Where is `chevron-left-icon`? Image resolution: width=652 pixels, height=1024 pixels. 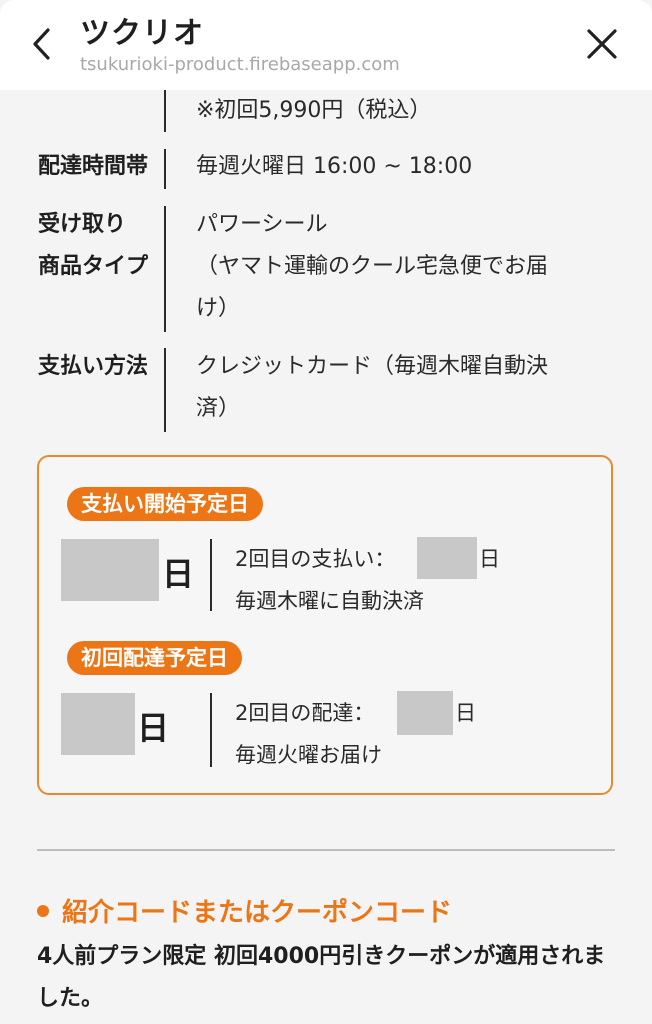
chevron-left-icon is located at coordinates (41, 44).